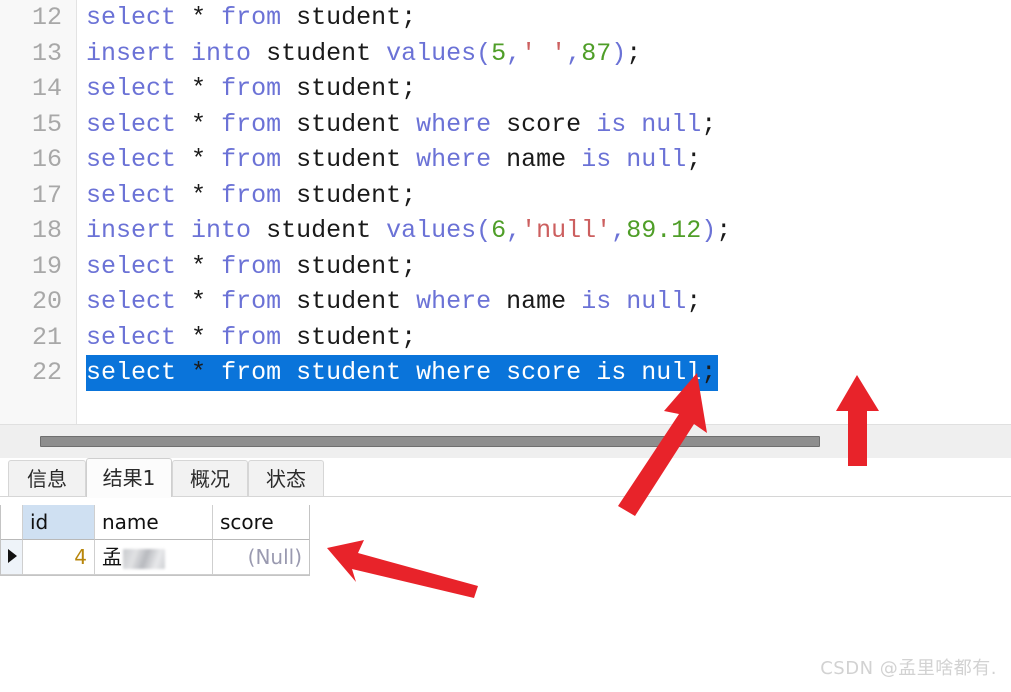  Describe the element at coordinates (514, 230) in the screenshot. I see `token-pun: ,` at that location.